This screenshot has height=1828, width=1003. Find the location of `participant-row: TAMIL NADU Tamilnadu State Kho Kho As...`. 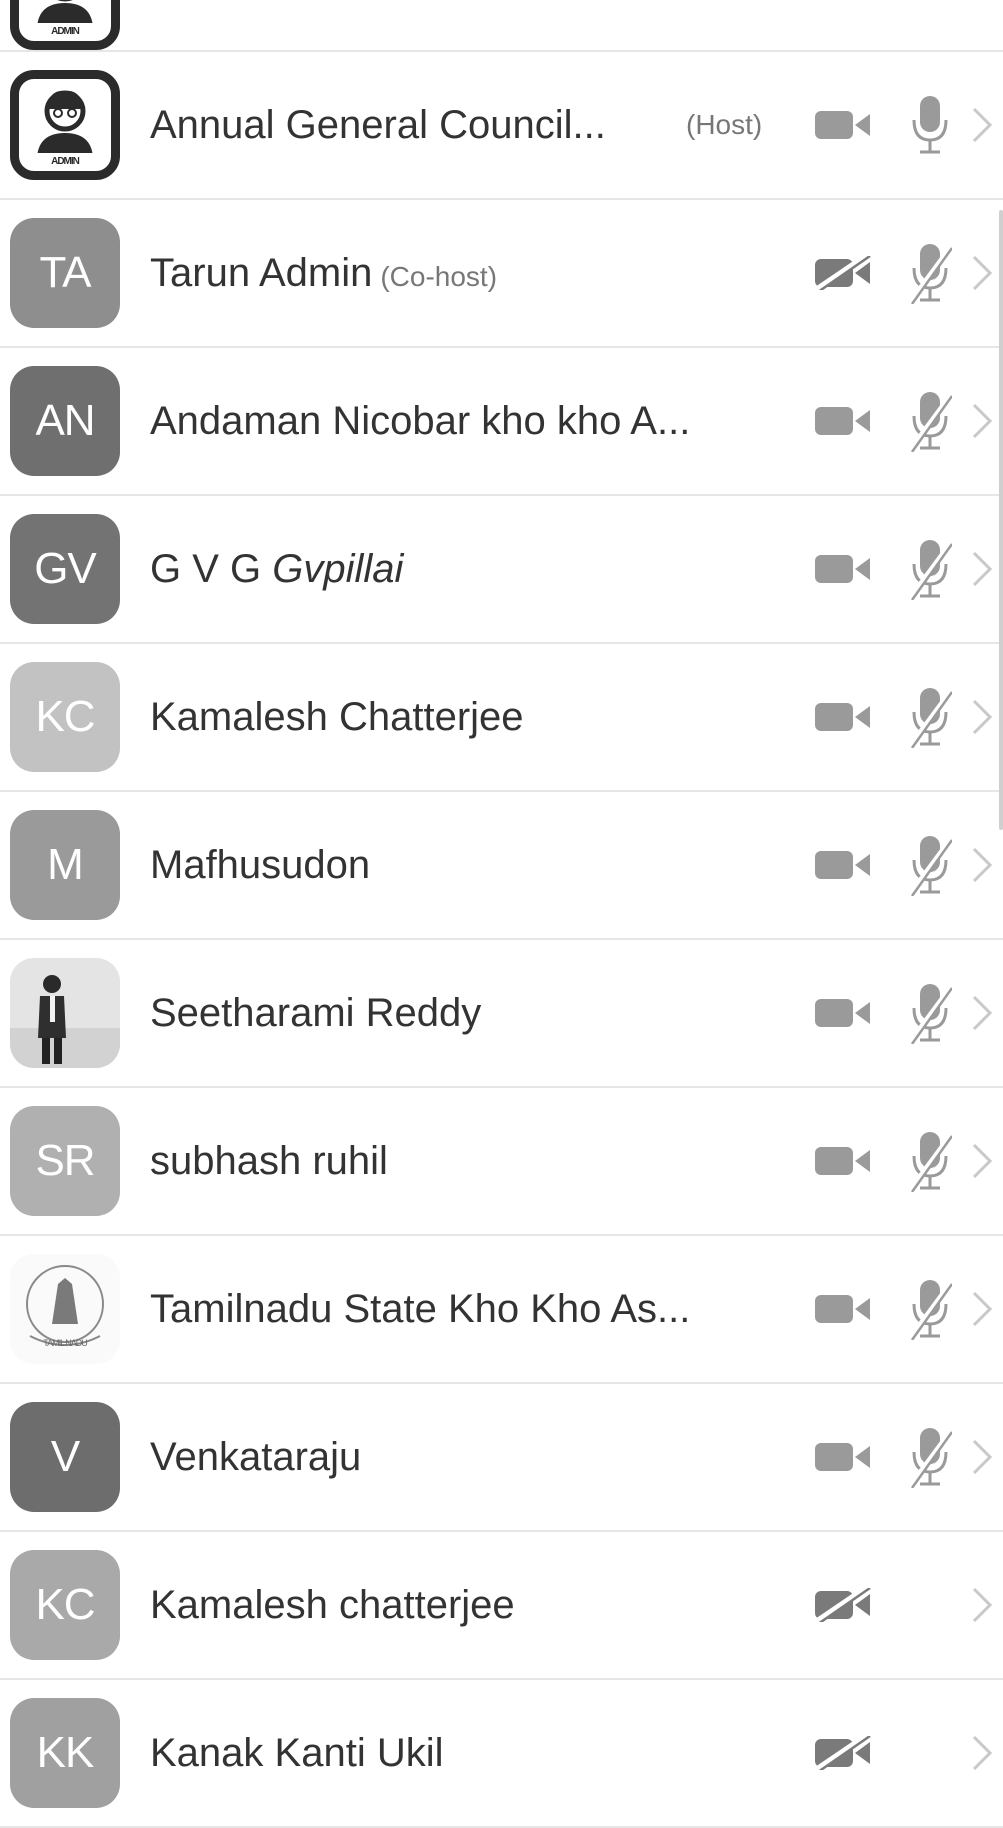

participant-row: TAMIL NADU Tamilnadu State Kho Kho As... is located at coordinates (501, 1310).